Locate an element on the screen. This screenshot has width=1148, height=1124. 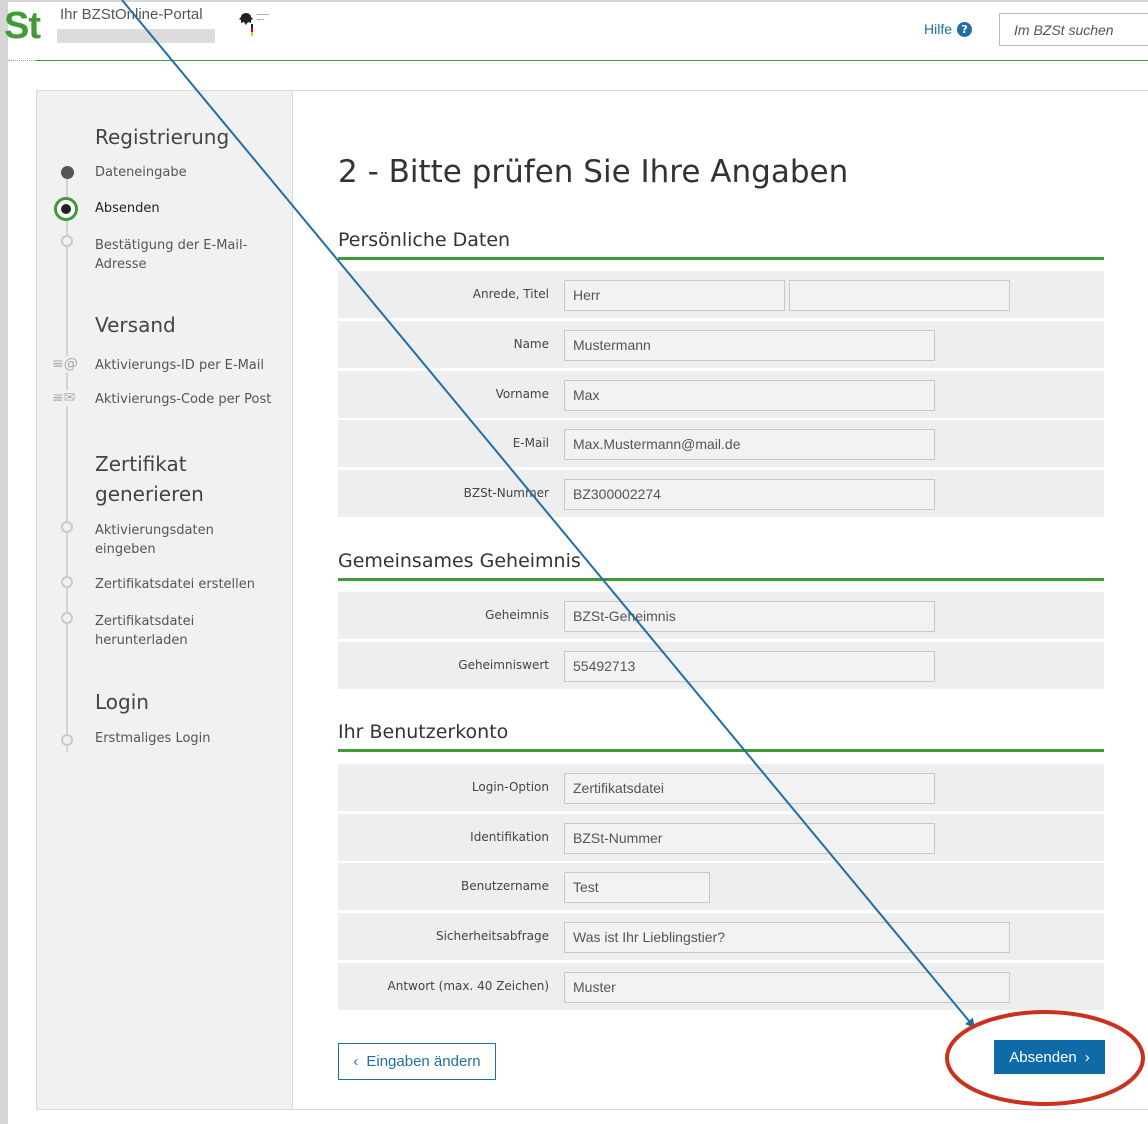
form-row-firstname: Vorname Max is located at coordinates (721, 394).